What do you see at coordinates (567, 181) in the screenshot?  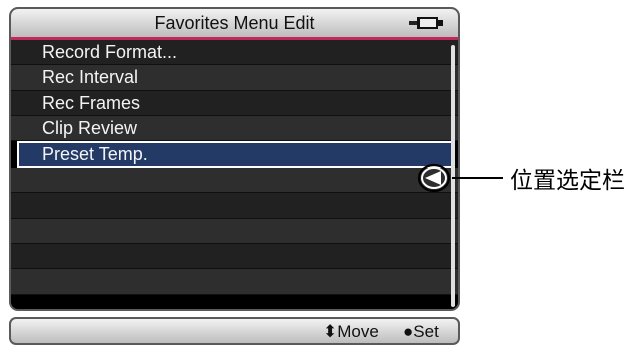 I see `callout-label: 位置选定栏` at bounding box center [567, 181].